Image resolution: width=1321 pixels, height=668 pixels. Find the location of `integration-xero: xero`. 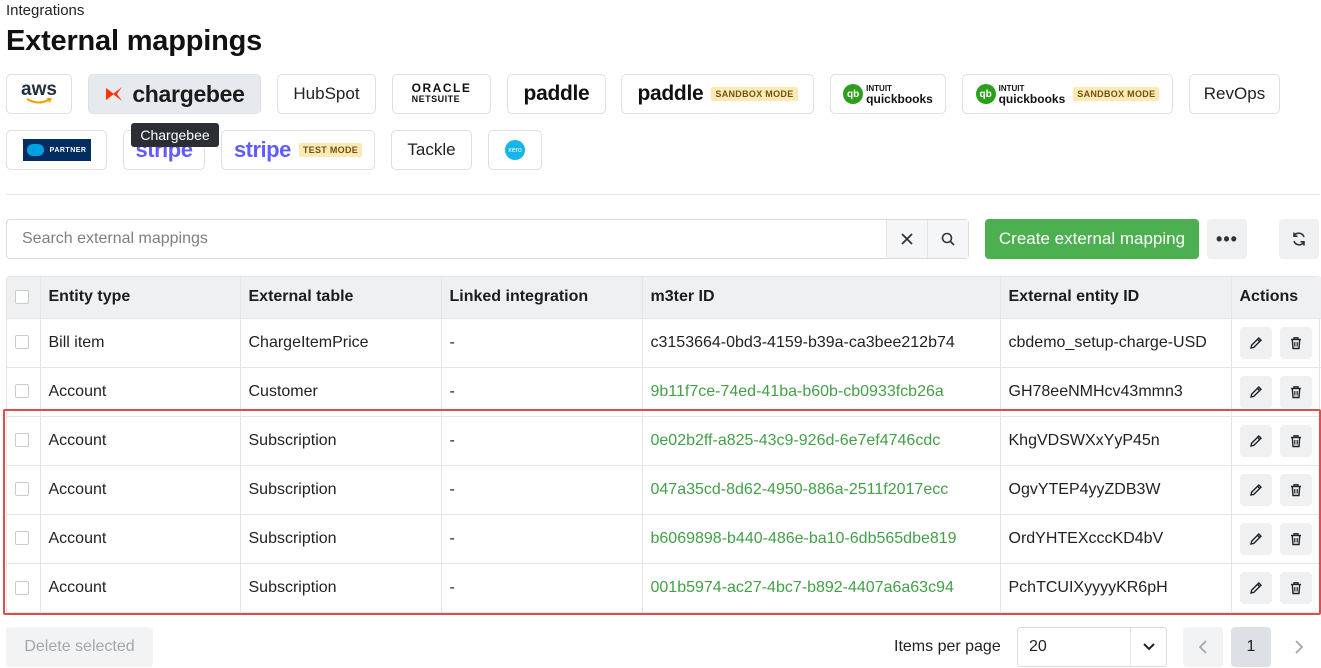

integration-xero: xero is located at coordinates (515, 150).